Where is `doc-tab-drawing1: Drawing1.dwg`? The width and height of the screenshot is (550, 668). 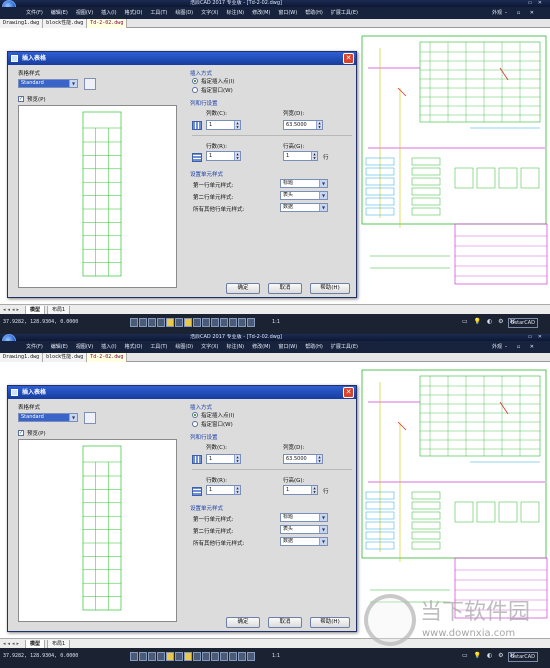
doc-tab-drawing1: Drawing1.dwg is located at coordinates (22, 23).